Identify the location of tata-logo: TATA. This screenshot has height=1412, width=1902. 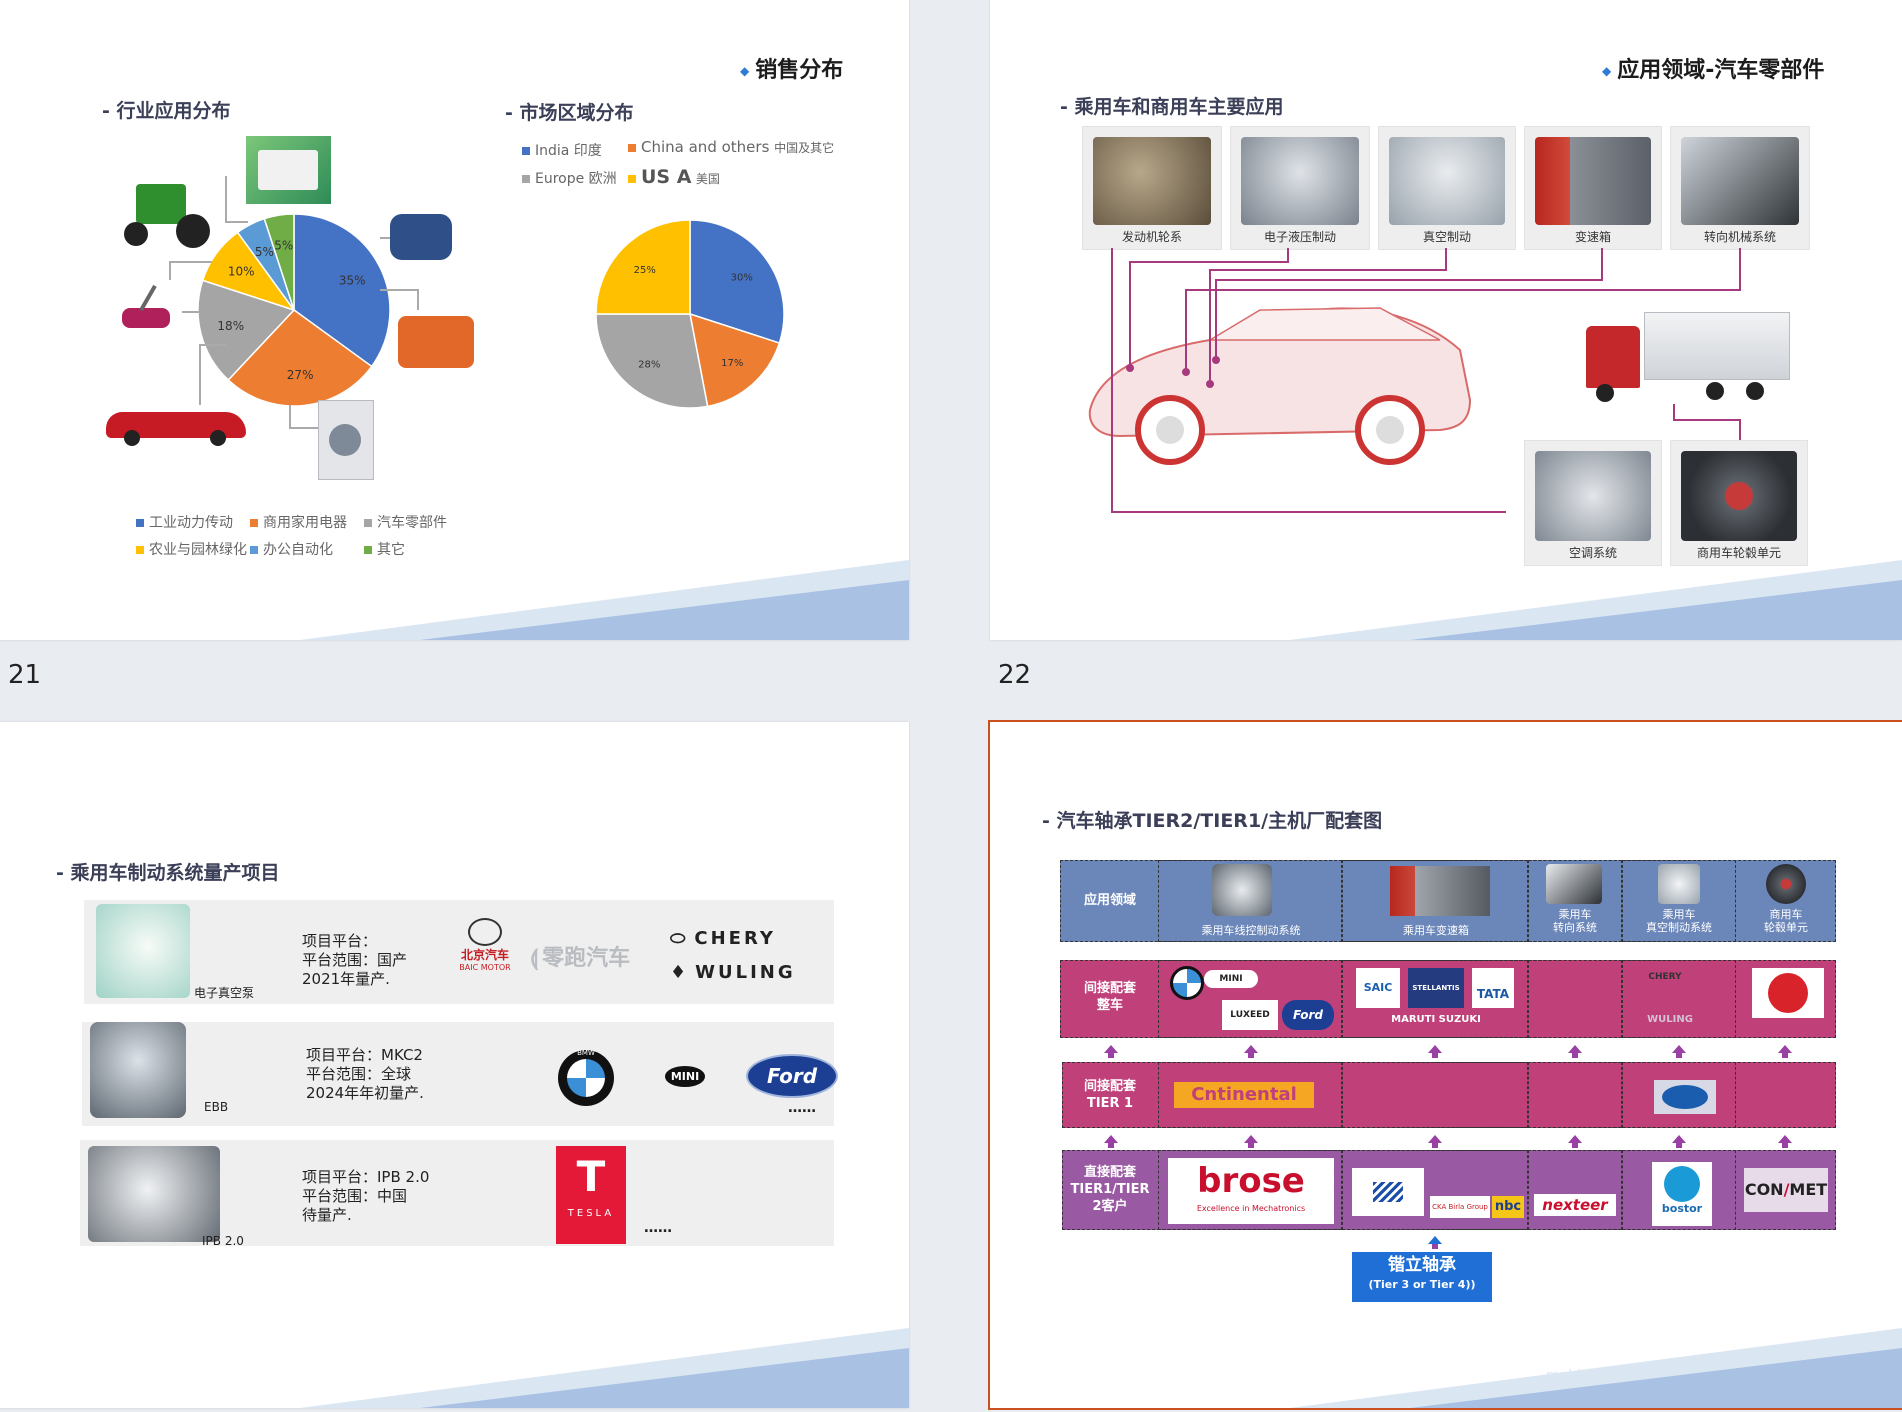
(1493, 988).